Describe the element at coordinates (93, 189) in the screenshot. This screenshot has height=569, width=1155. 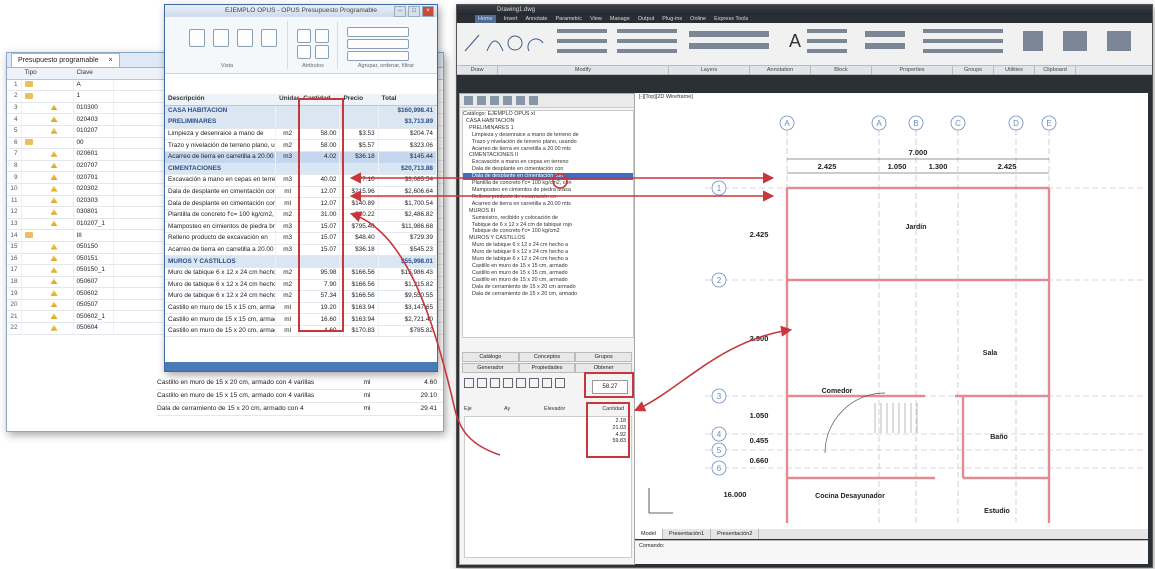
I see `clave-cell: 020302` at that location.